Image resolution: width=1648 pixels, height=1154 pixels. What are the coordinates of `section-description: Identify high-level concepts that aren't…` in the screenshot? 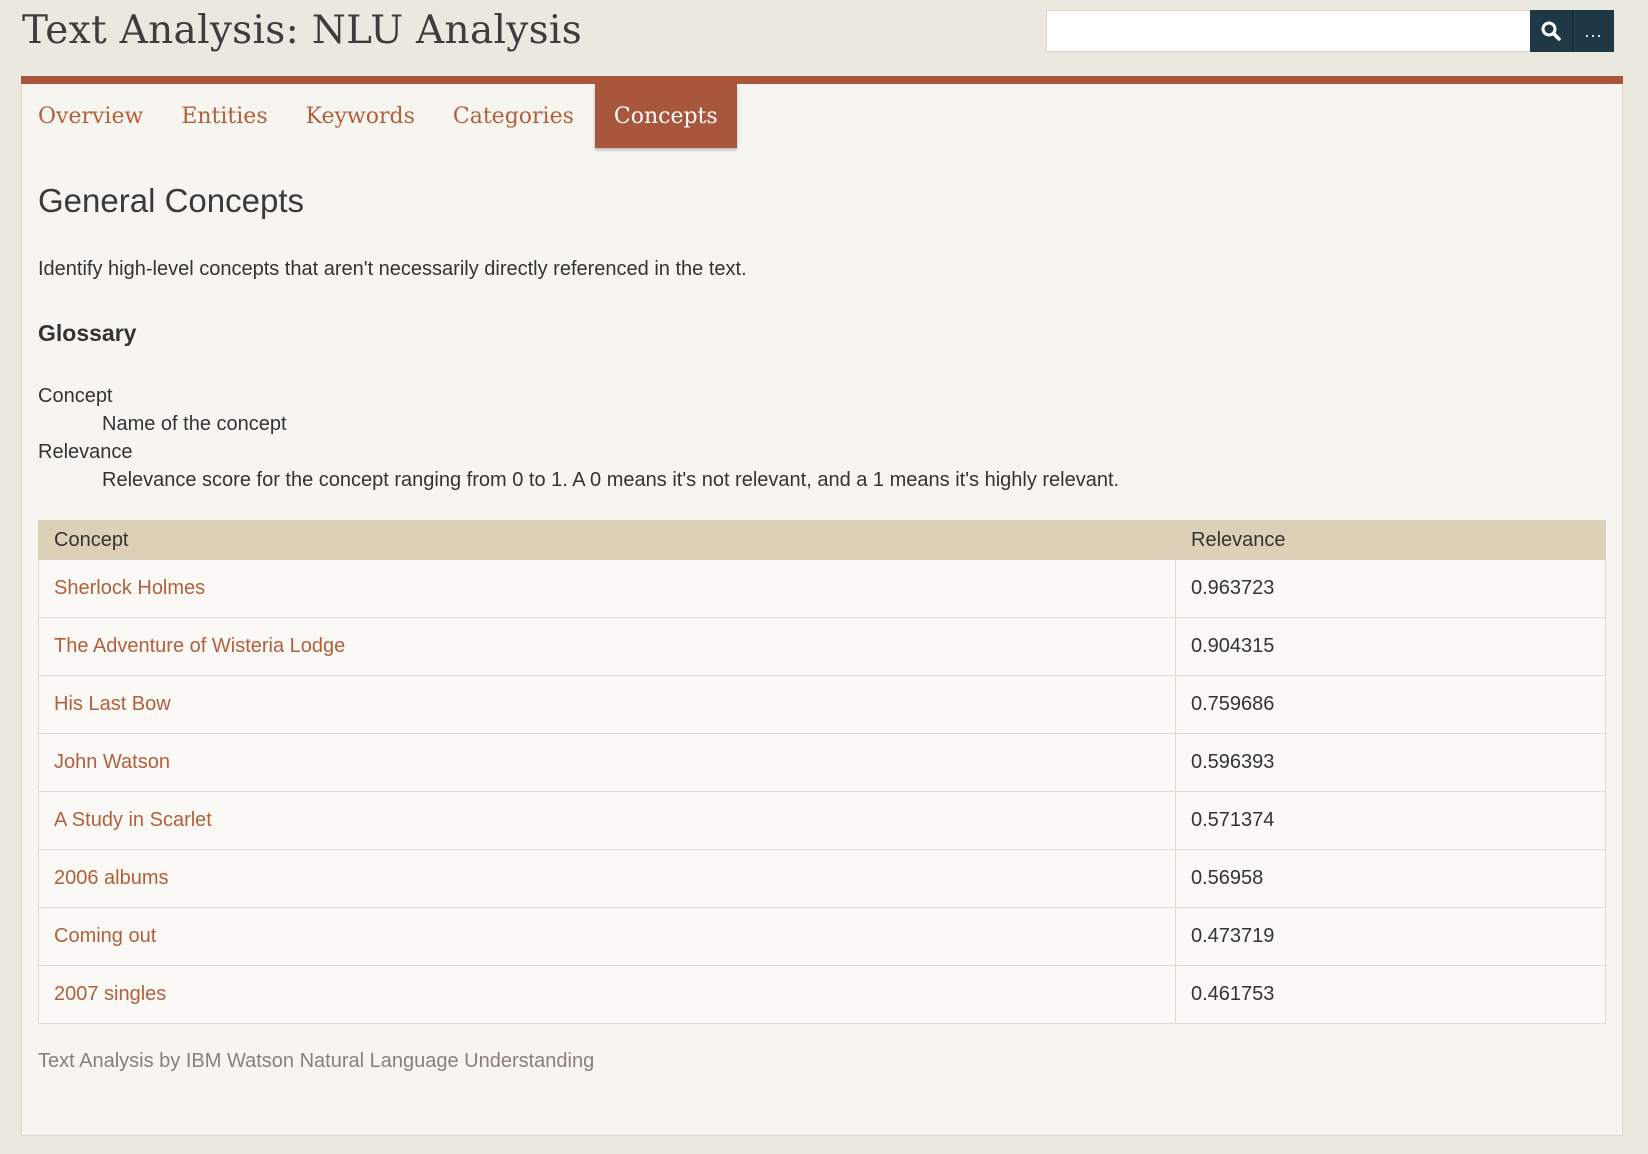 It's located at (392, 269).